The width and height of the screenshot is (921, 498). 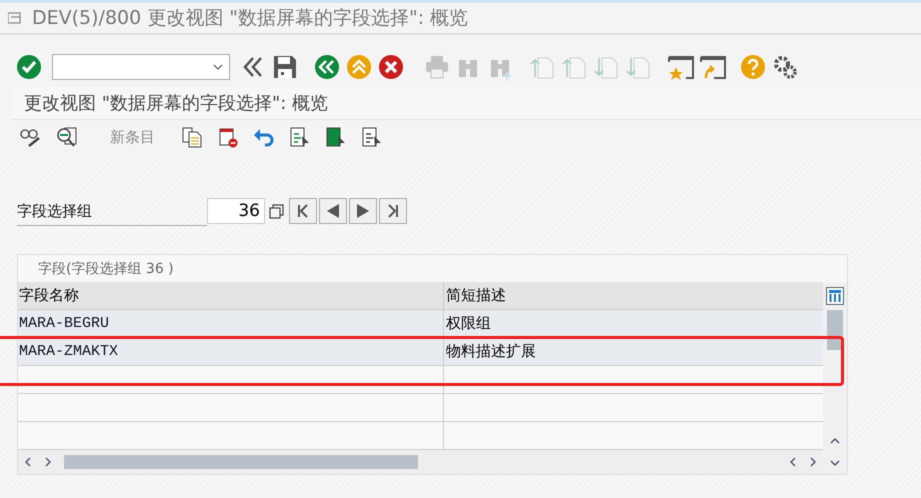 What do you see at coordinates (391, 67) in the screenshot?
I see `close-icon` at bounding box center [391, 67].